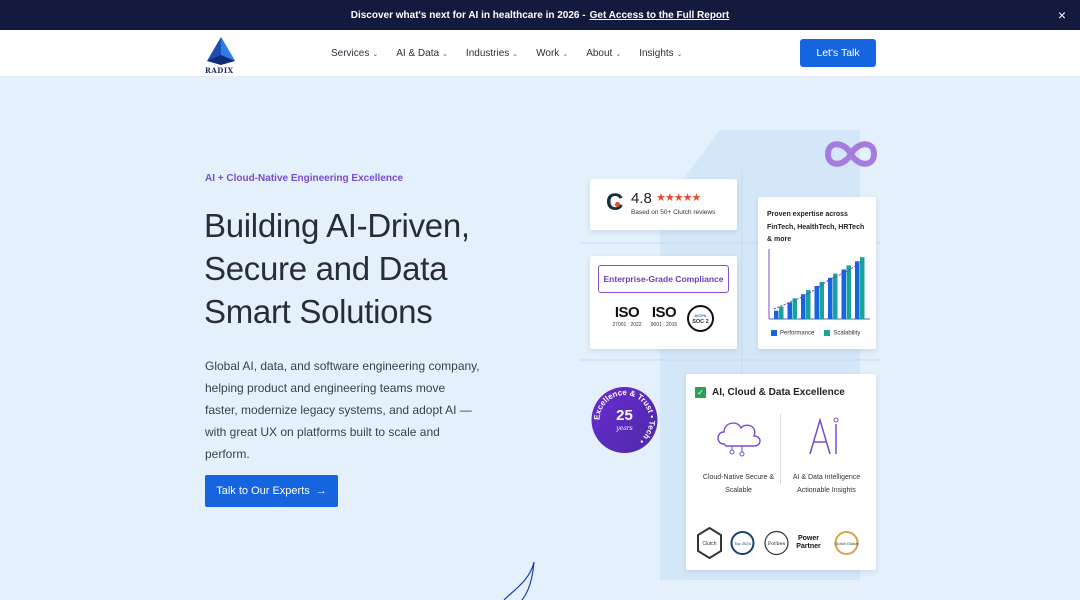 Image resolution: width=1080 pixels, height=600 pixels. Describe the element at coordinates (321, 491) in the screenshot. I see `arrow-right-icon: →` at that location.